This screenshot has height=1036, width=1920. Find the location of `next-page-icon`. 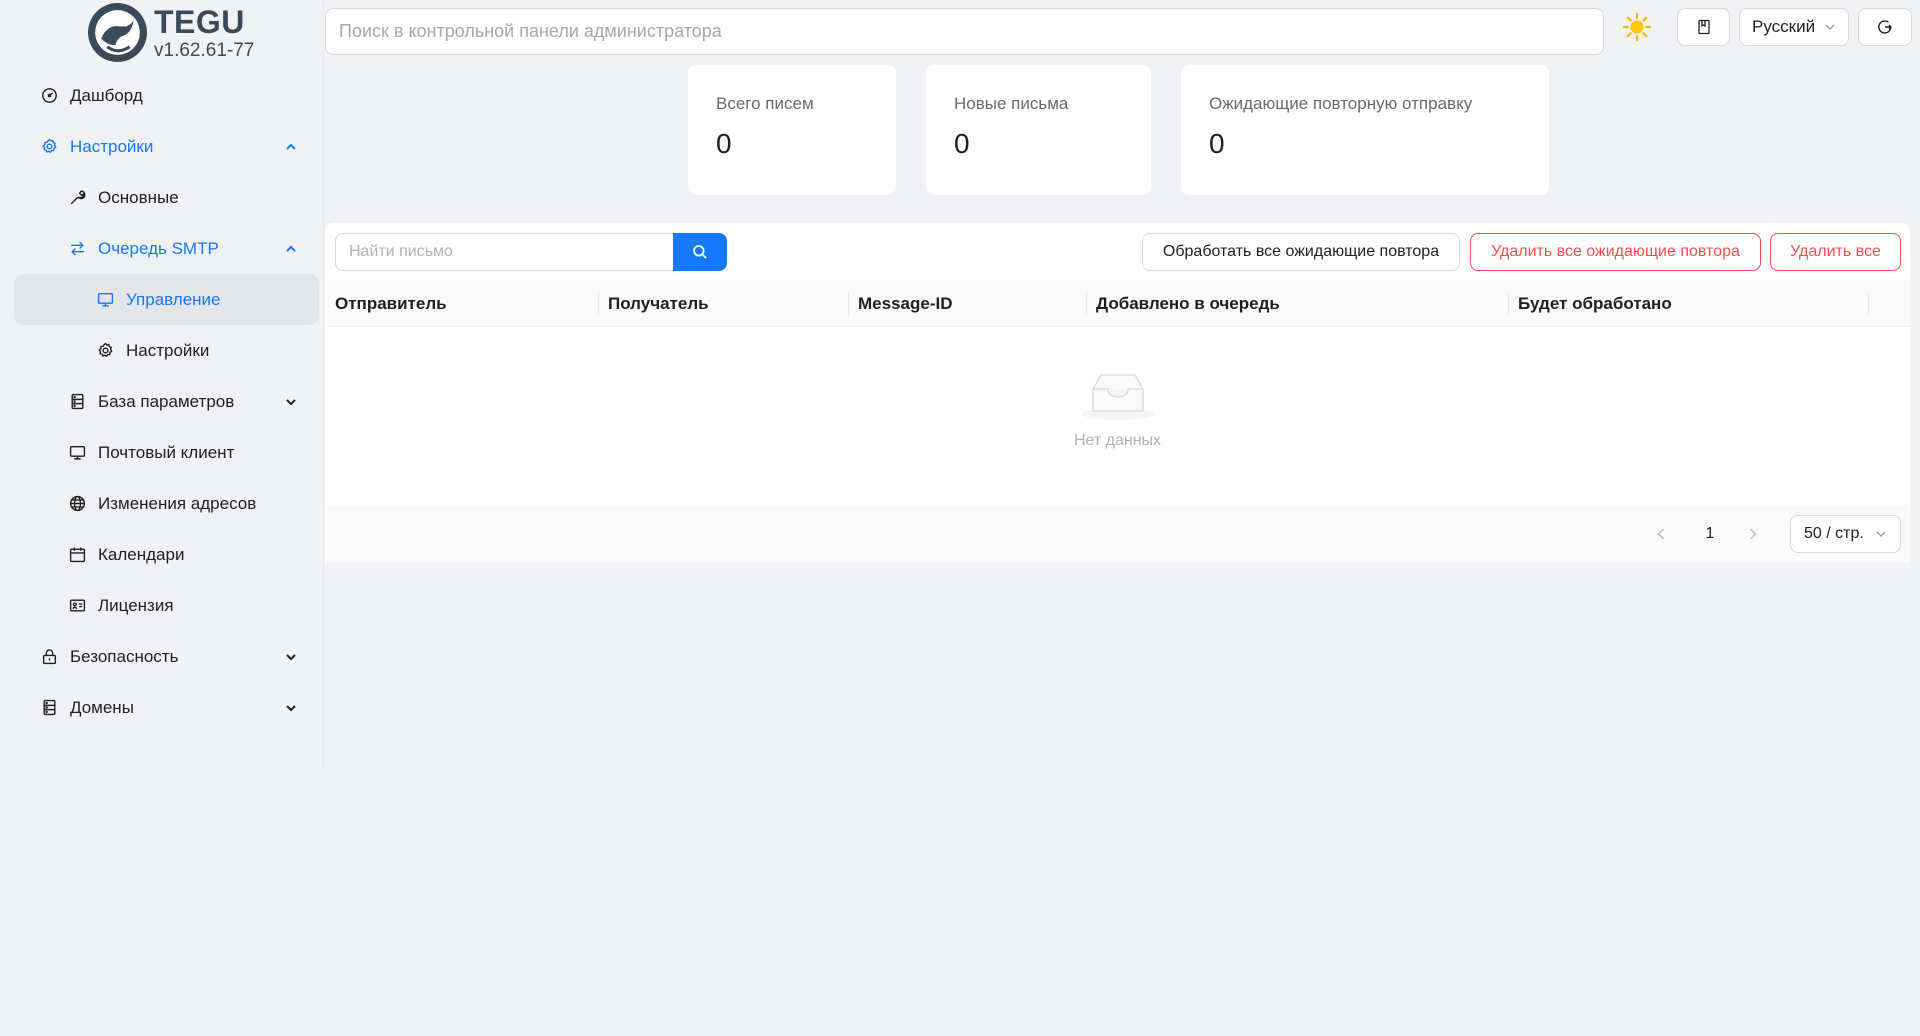

next-page-icon is located at coordinates (1753, 534).